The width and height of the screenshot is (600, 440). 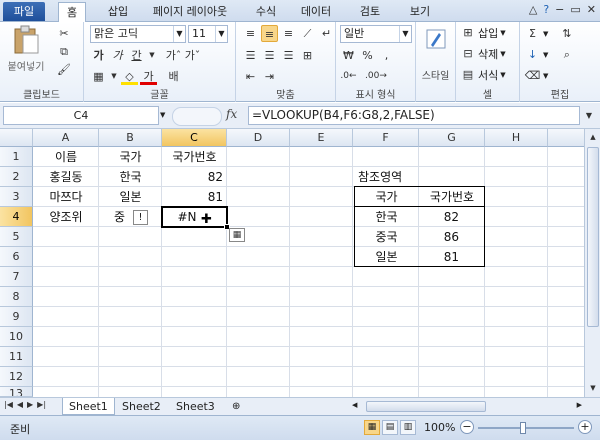 What do you see at coordinates (414, 115) in the screenshot?
I see `formula-input: =VLOOKUP(B4,F6:G8,2,FALSE)` at bounding box center [414, 115].